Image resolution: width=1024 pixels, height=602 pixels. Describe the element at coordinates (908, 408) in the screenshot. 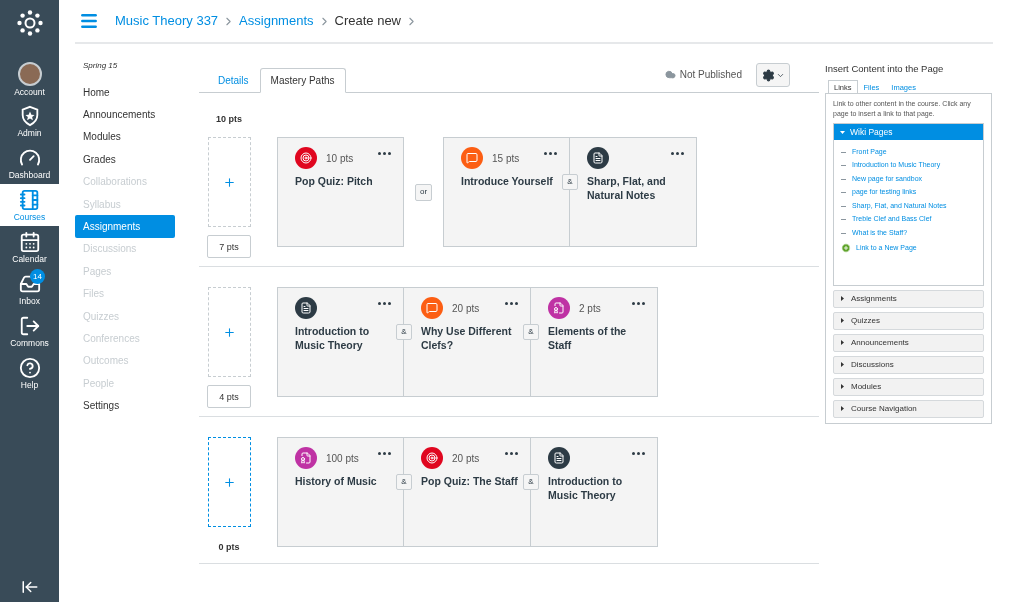

I see `section-header: Course Navigation` at that location.